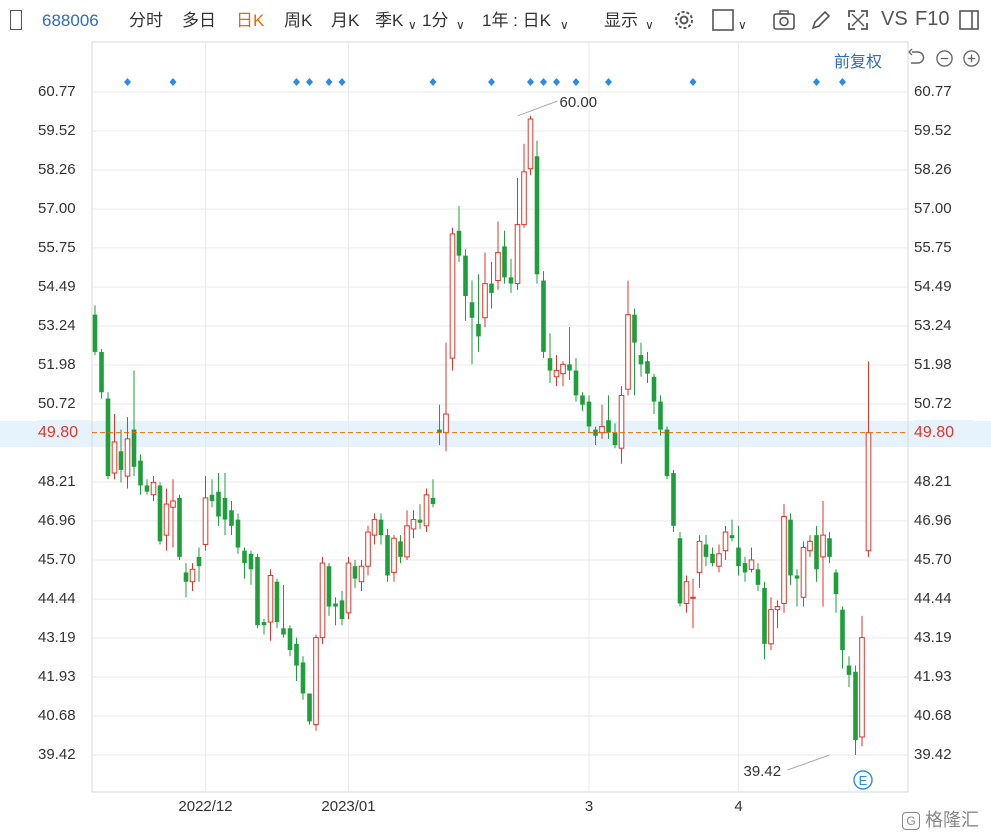 The image size is (991, 839). I want to click on high-leader-line, so click(537, 108).